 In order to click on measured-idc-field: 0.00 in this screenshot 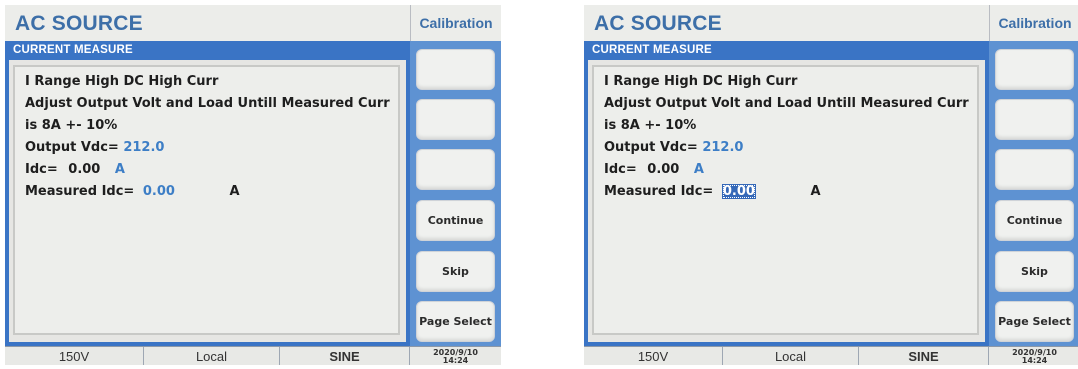, I will do `click(159, 191)`.